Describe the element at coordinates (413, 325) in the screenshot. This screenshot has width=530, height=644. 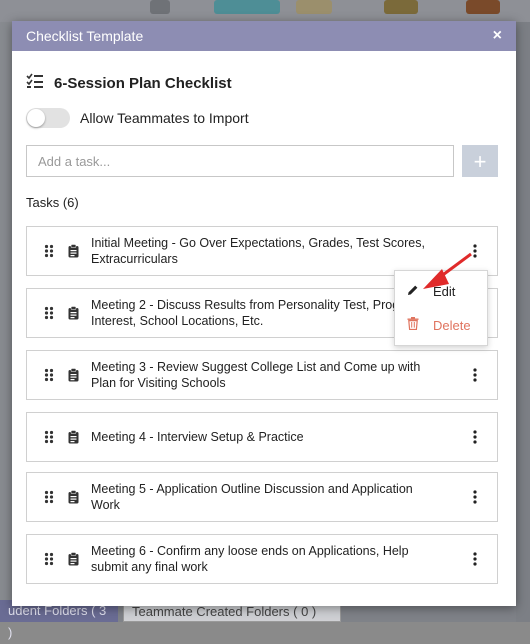
I see `trash-icon` at that location.